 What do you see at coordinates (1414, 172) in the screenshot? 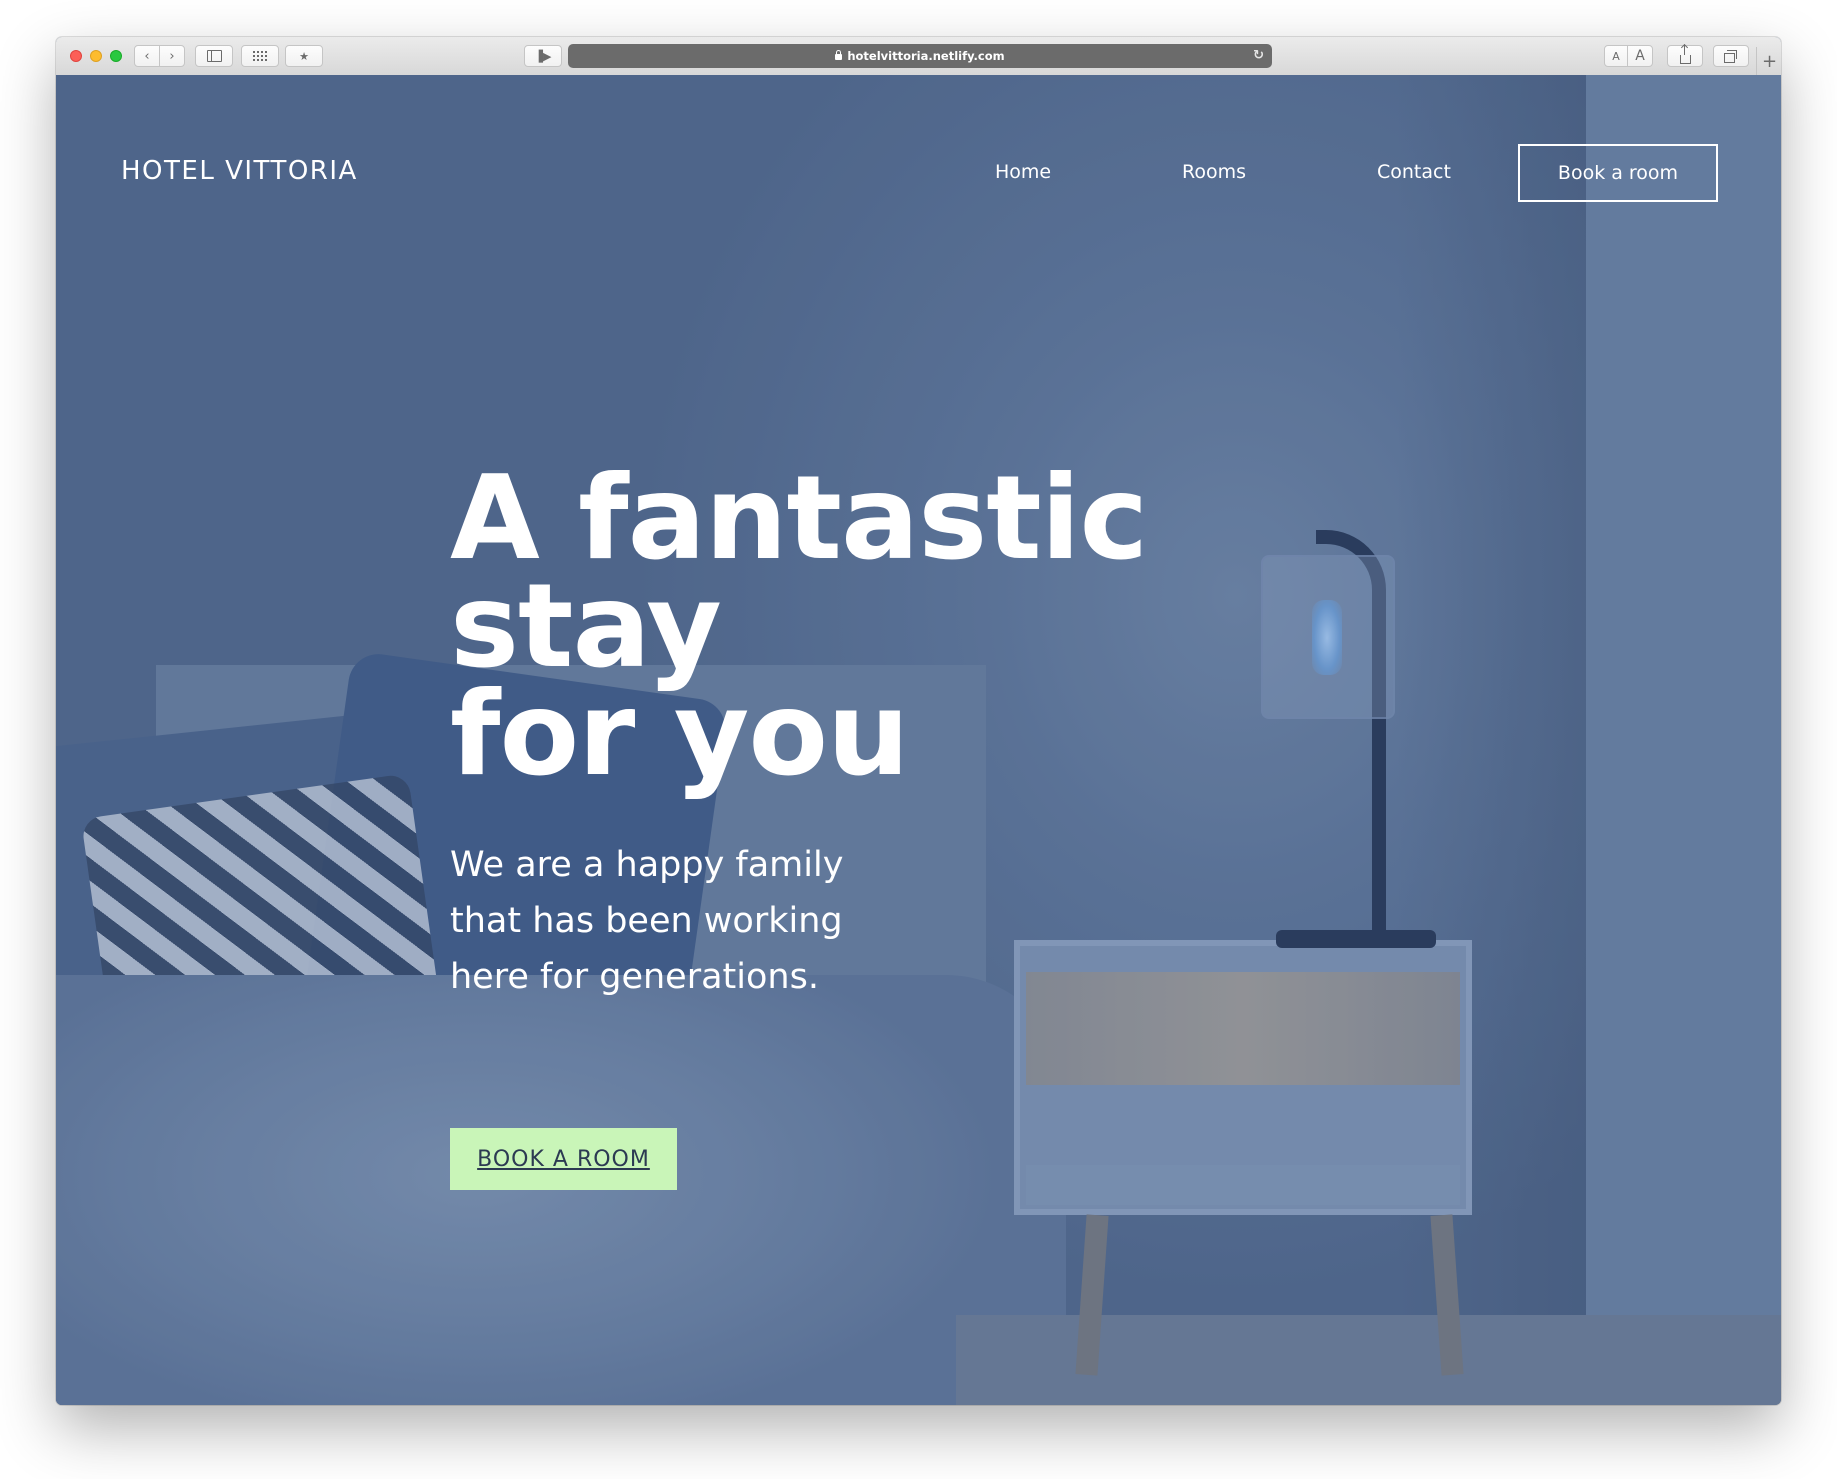
I see `nav-link-contact: Contact` at bounding box center [1414, 172].